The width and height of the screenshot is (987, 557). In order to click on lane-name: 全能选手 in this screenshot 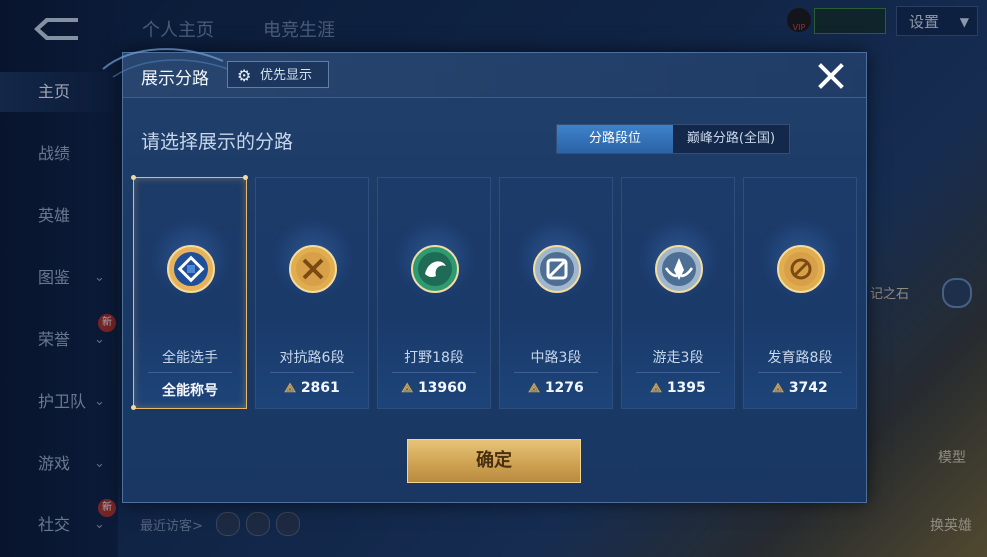, I will do `click(190, 358)`.